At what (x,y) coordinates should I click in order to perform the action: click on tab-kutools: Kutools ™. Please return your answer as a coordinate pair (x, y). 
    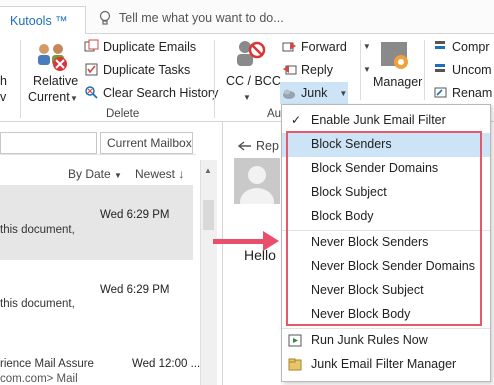
    Looking at the image, I should click on (43, 20).